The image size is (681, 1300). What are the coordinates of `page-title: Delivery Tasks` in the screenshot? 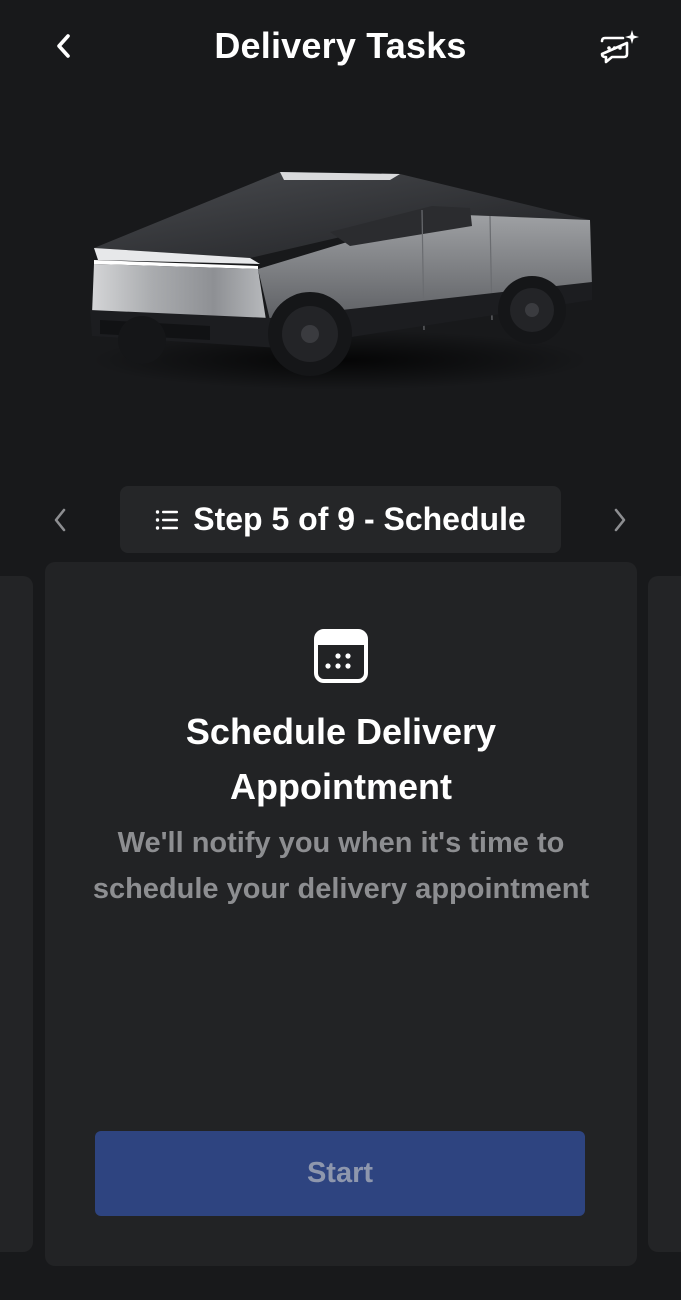 It's located at (340, 45).